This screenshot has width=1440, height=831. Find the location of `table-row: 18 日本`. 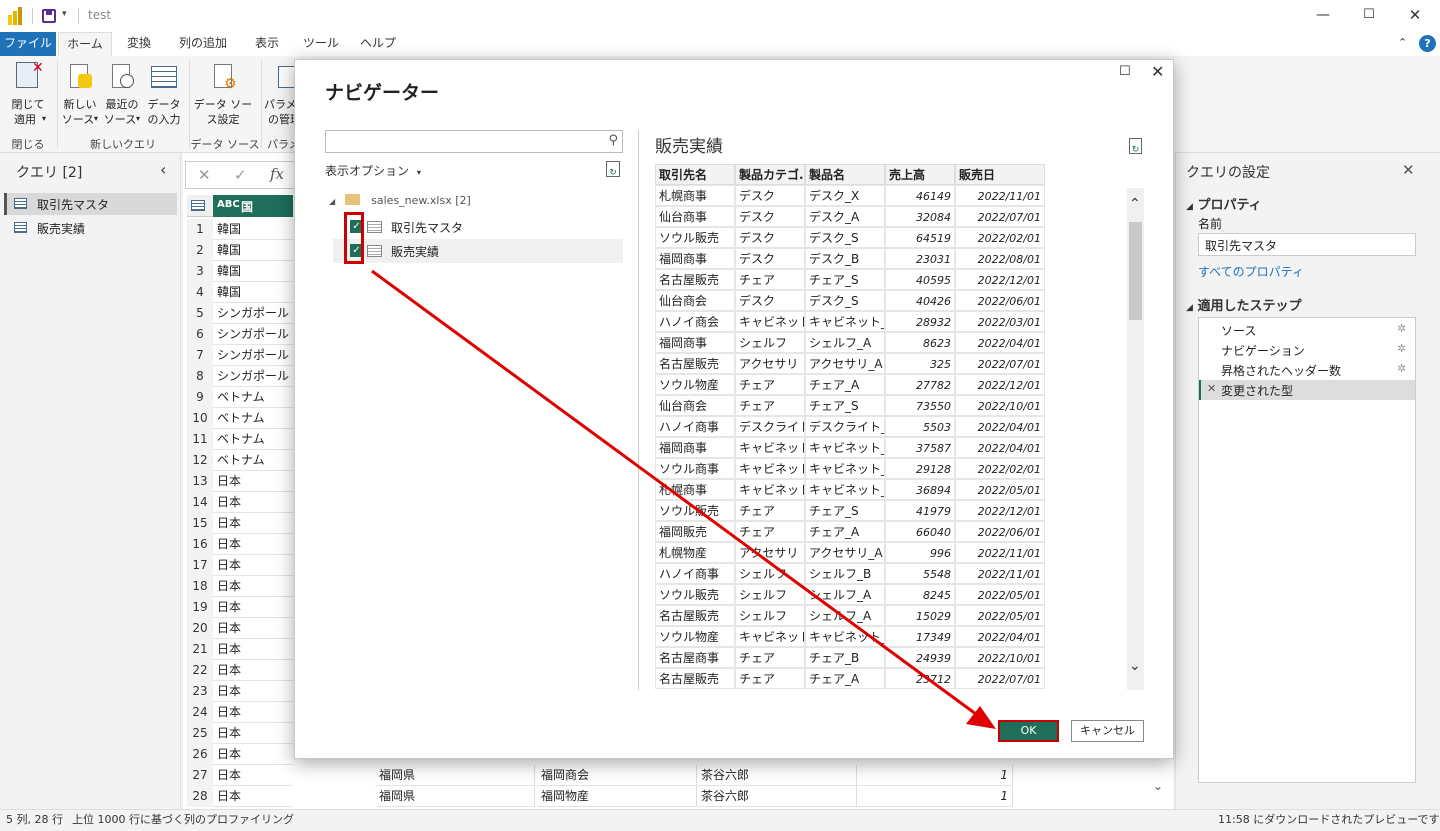

table-row: 18 日本 is located at coordinates (240, 586).